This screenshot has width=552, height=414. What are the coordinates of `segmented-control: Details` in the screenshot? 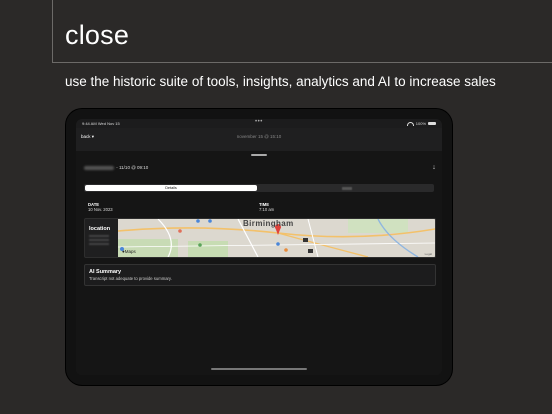 It's located at (259, 188).